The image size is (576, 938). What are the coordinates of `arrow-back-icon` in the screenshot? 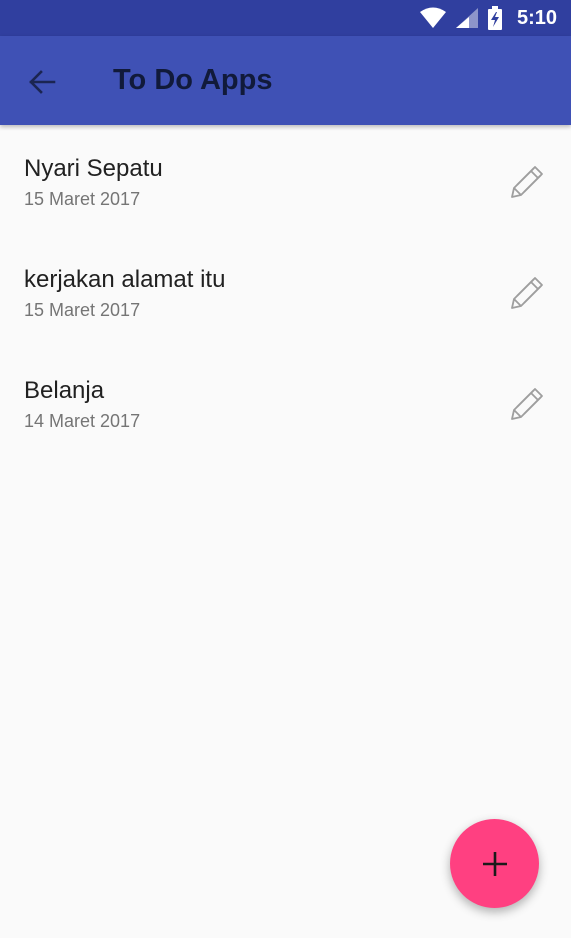 It's located at (42, 82).